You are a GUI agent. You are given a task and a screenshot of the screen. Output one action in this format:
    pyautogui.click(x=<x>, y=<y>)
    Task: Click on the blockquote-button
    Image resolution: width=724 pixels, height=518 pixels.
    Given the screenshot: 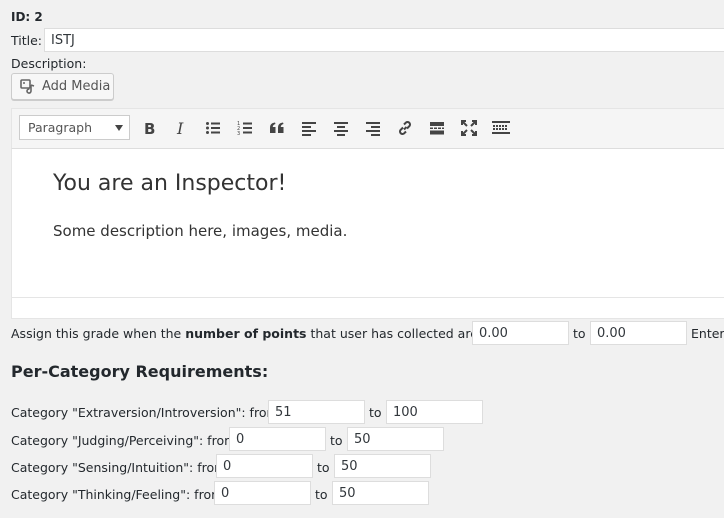 What is the action you would take?
    pyautogui.click(x=277, y=128)
    